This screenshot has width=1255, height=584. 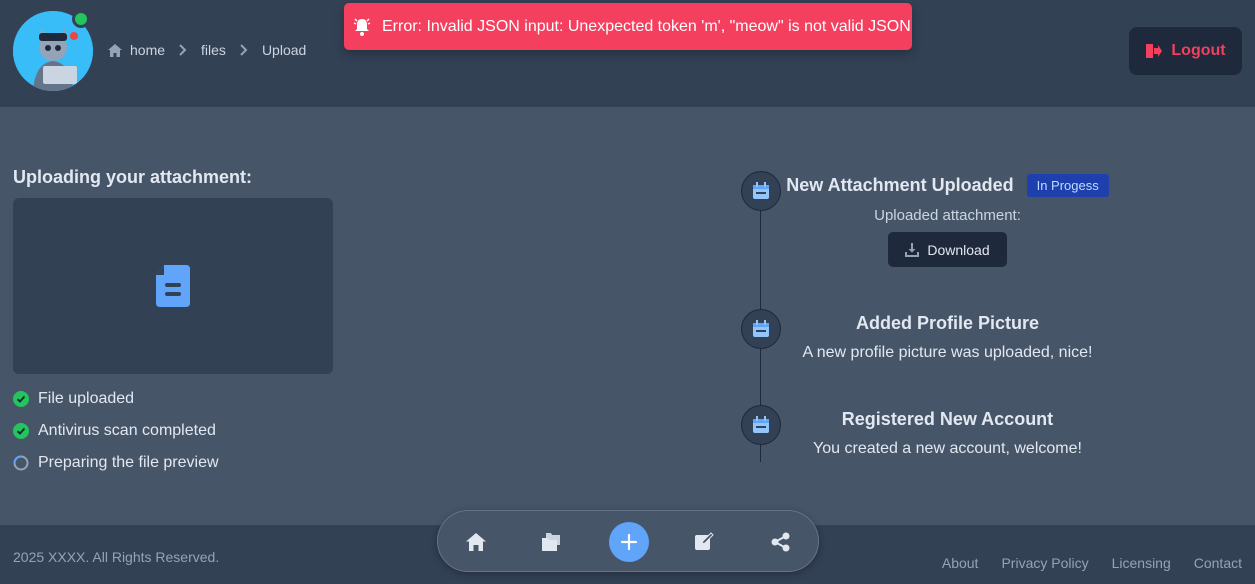 What do you see at coordinates (284, 50) in the screenshot?
I see `breadcrumb-upload: Upload` at bounding box center [284, 50].